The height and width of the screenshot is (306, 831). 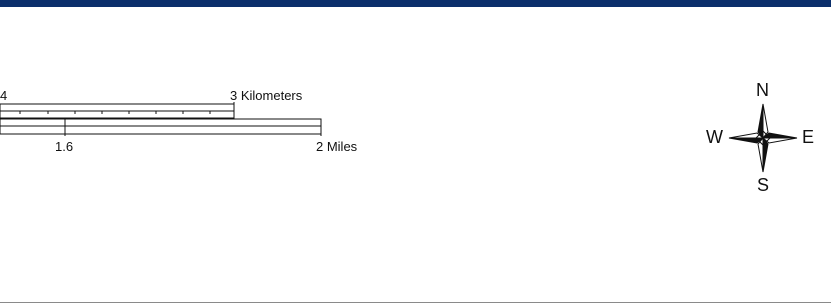 I want to click on compass-west-label: W, so click(x=714, y=137).